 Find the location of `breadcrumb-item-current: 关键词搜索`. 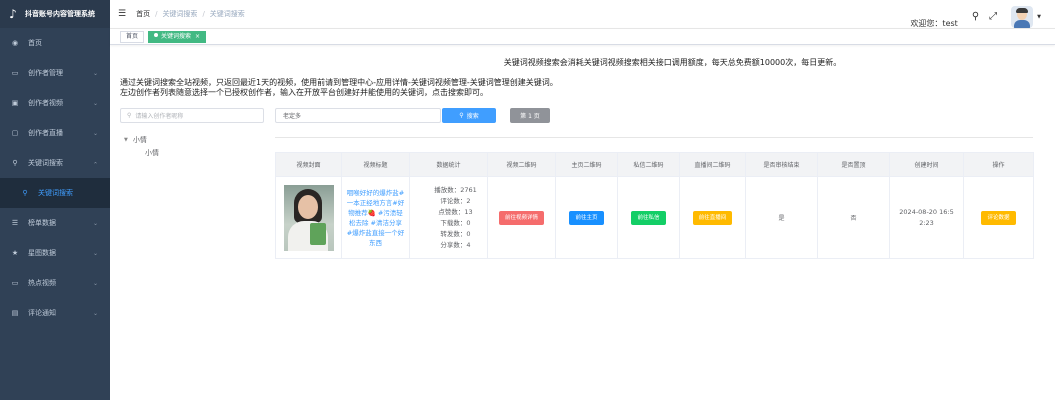

breadcrumb-item-current: 关键词搜索 is located at coordinates (227, 14).